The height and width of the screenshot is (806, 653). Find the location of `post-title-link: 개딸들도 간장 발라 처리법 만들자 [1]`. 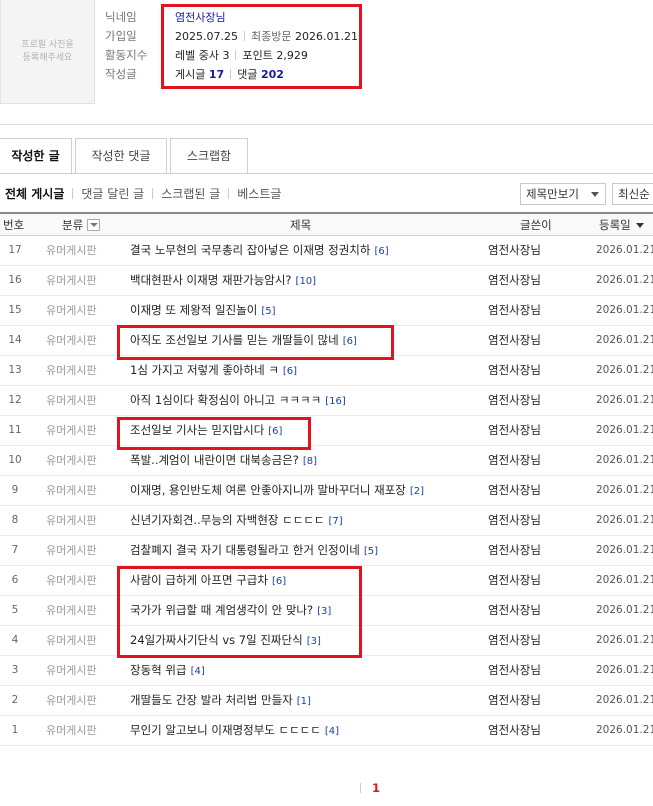

post-title-link: 개딸들도 간장 발라 처리법 만들자 [1] is located at coordinates (220, 700).